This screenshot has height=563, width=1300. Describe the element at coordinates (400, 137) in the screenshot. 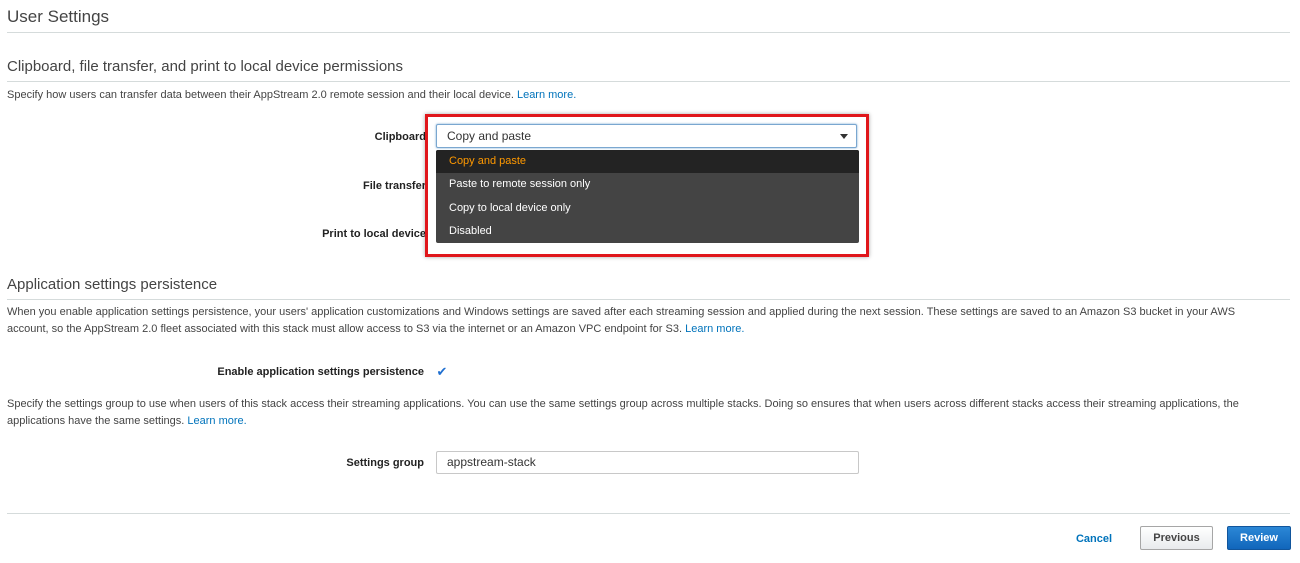

I see `clipboard-label: Clipboard` at that location.